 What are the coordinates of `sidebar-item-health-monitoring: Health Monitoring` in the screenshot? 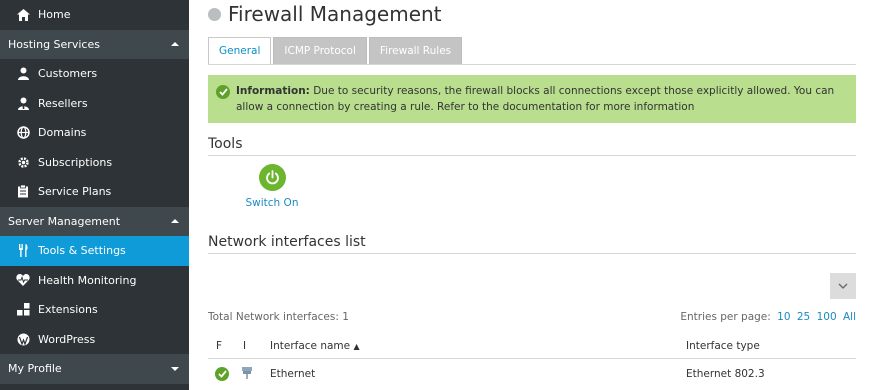 It's located at (94, 281).